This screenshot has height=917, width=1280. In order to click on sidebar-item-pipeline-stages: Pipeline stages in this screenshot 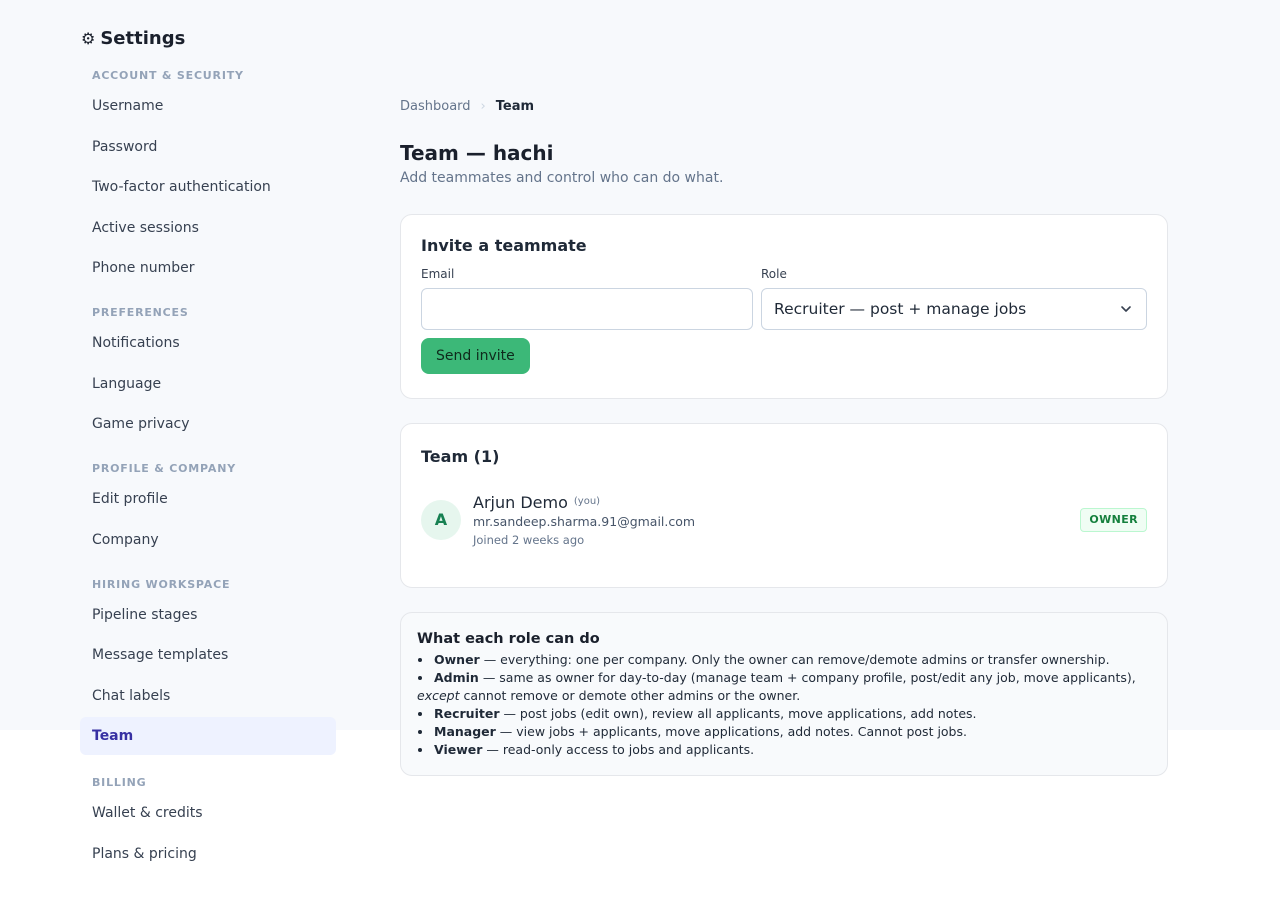, I will do `click(208, 615)`.